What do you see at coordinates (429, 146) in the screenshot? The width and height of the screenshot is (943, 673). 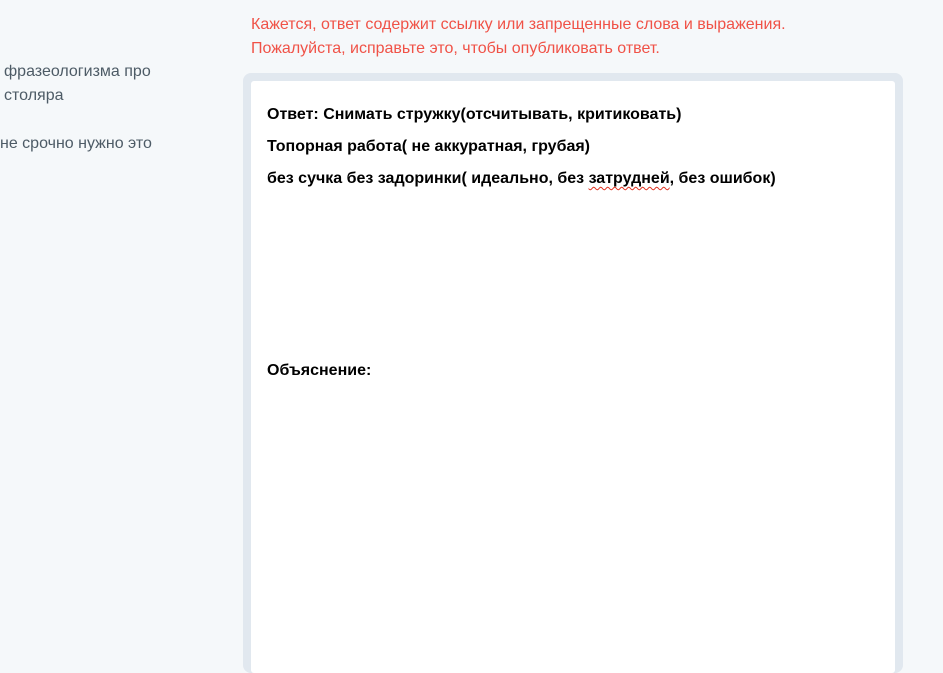 I see `answer-line-2: Топорная работа( не аккуратная, грубая)` at bounding box center [429, 146].